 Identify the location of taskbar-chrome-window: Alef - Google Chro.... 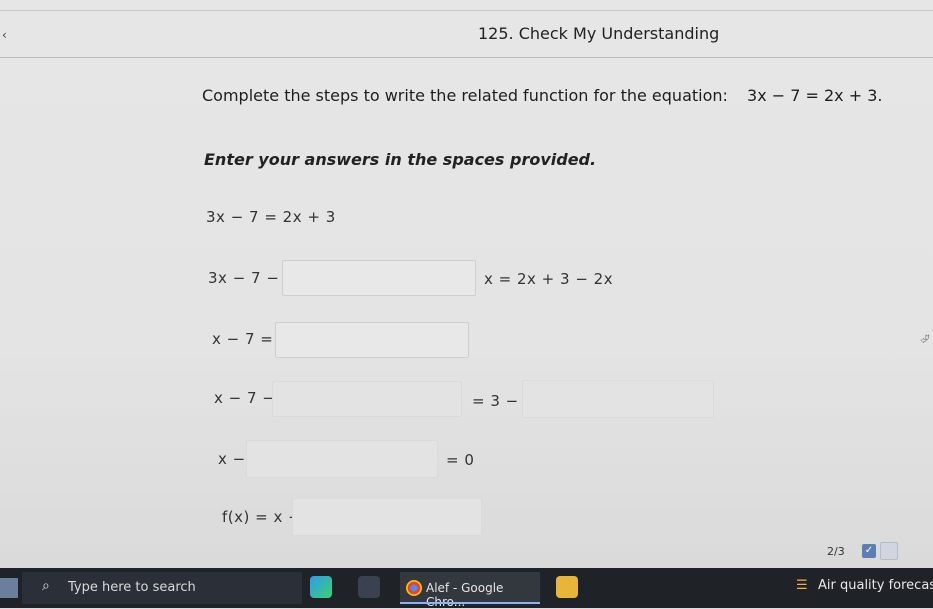
(470, 590).